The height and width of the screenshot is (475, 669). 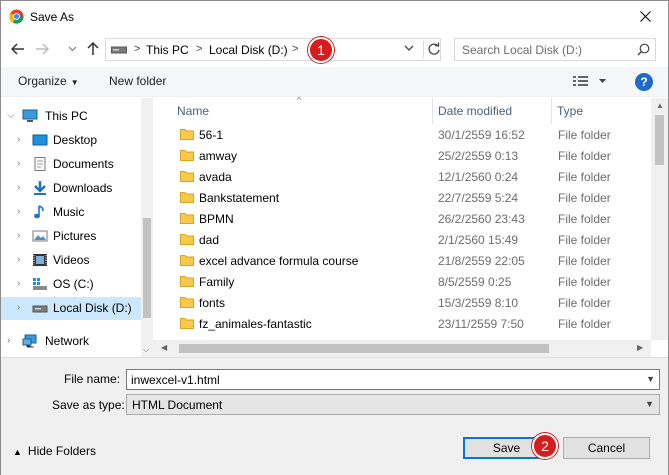 What do you see at coordinates (640, 347) in the screenshot?
I see `scroll-right-icon: ▶` at bounding box center [640, 347].